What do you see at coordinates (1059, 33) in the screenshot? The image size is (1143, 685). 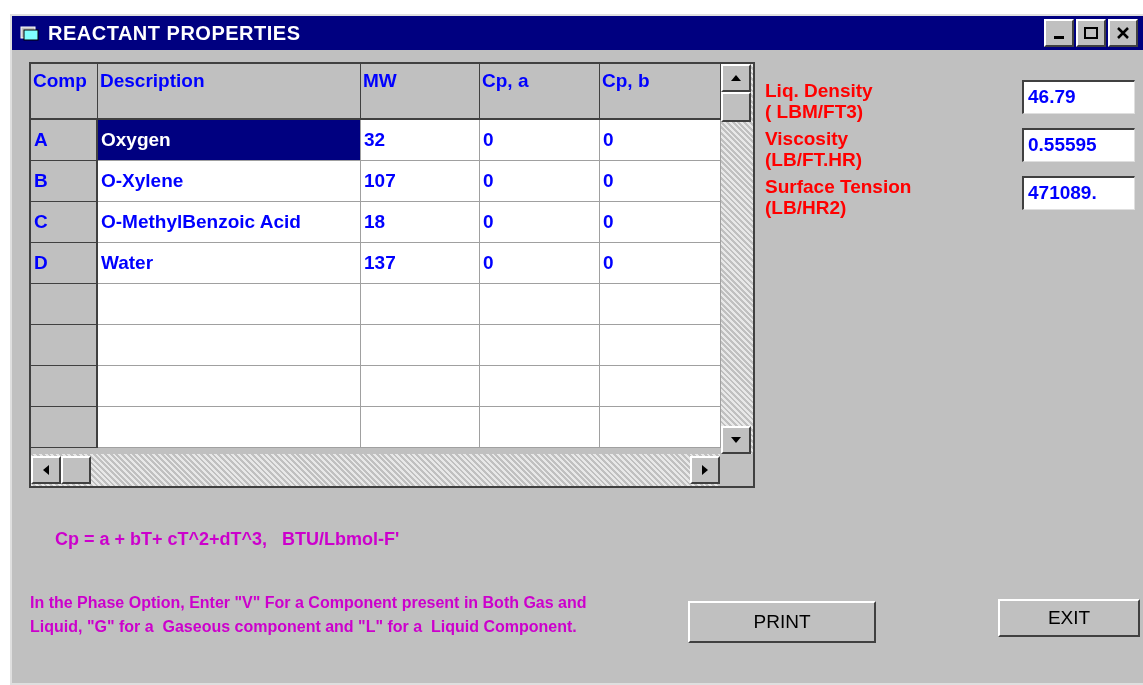 I see `minimize-button` at bounding box center [1059, 33].